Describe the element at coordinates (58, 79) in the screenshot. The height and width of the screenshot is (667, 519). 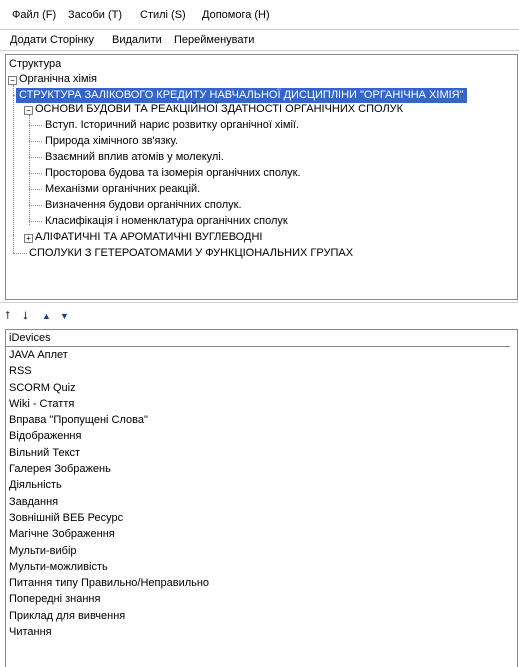
I see `tree-node-root: Органічна хімія` at that location.